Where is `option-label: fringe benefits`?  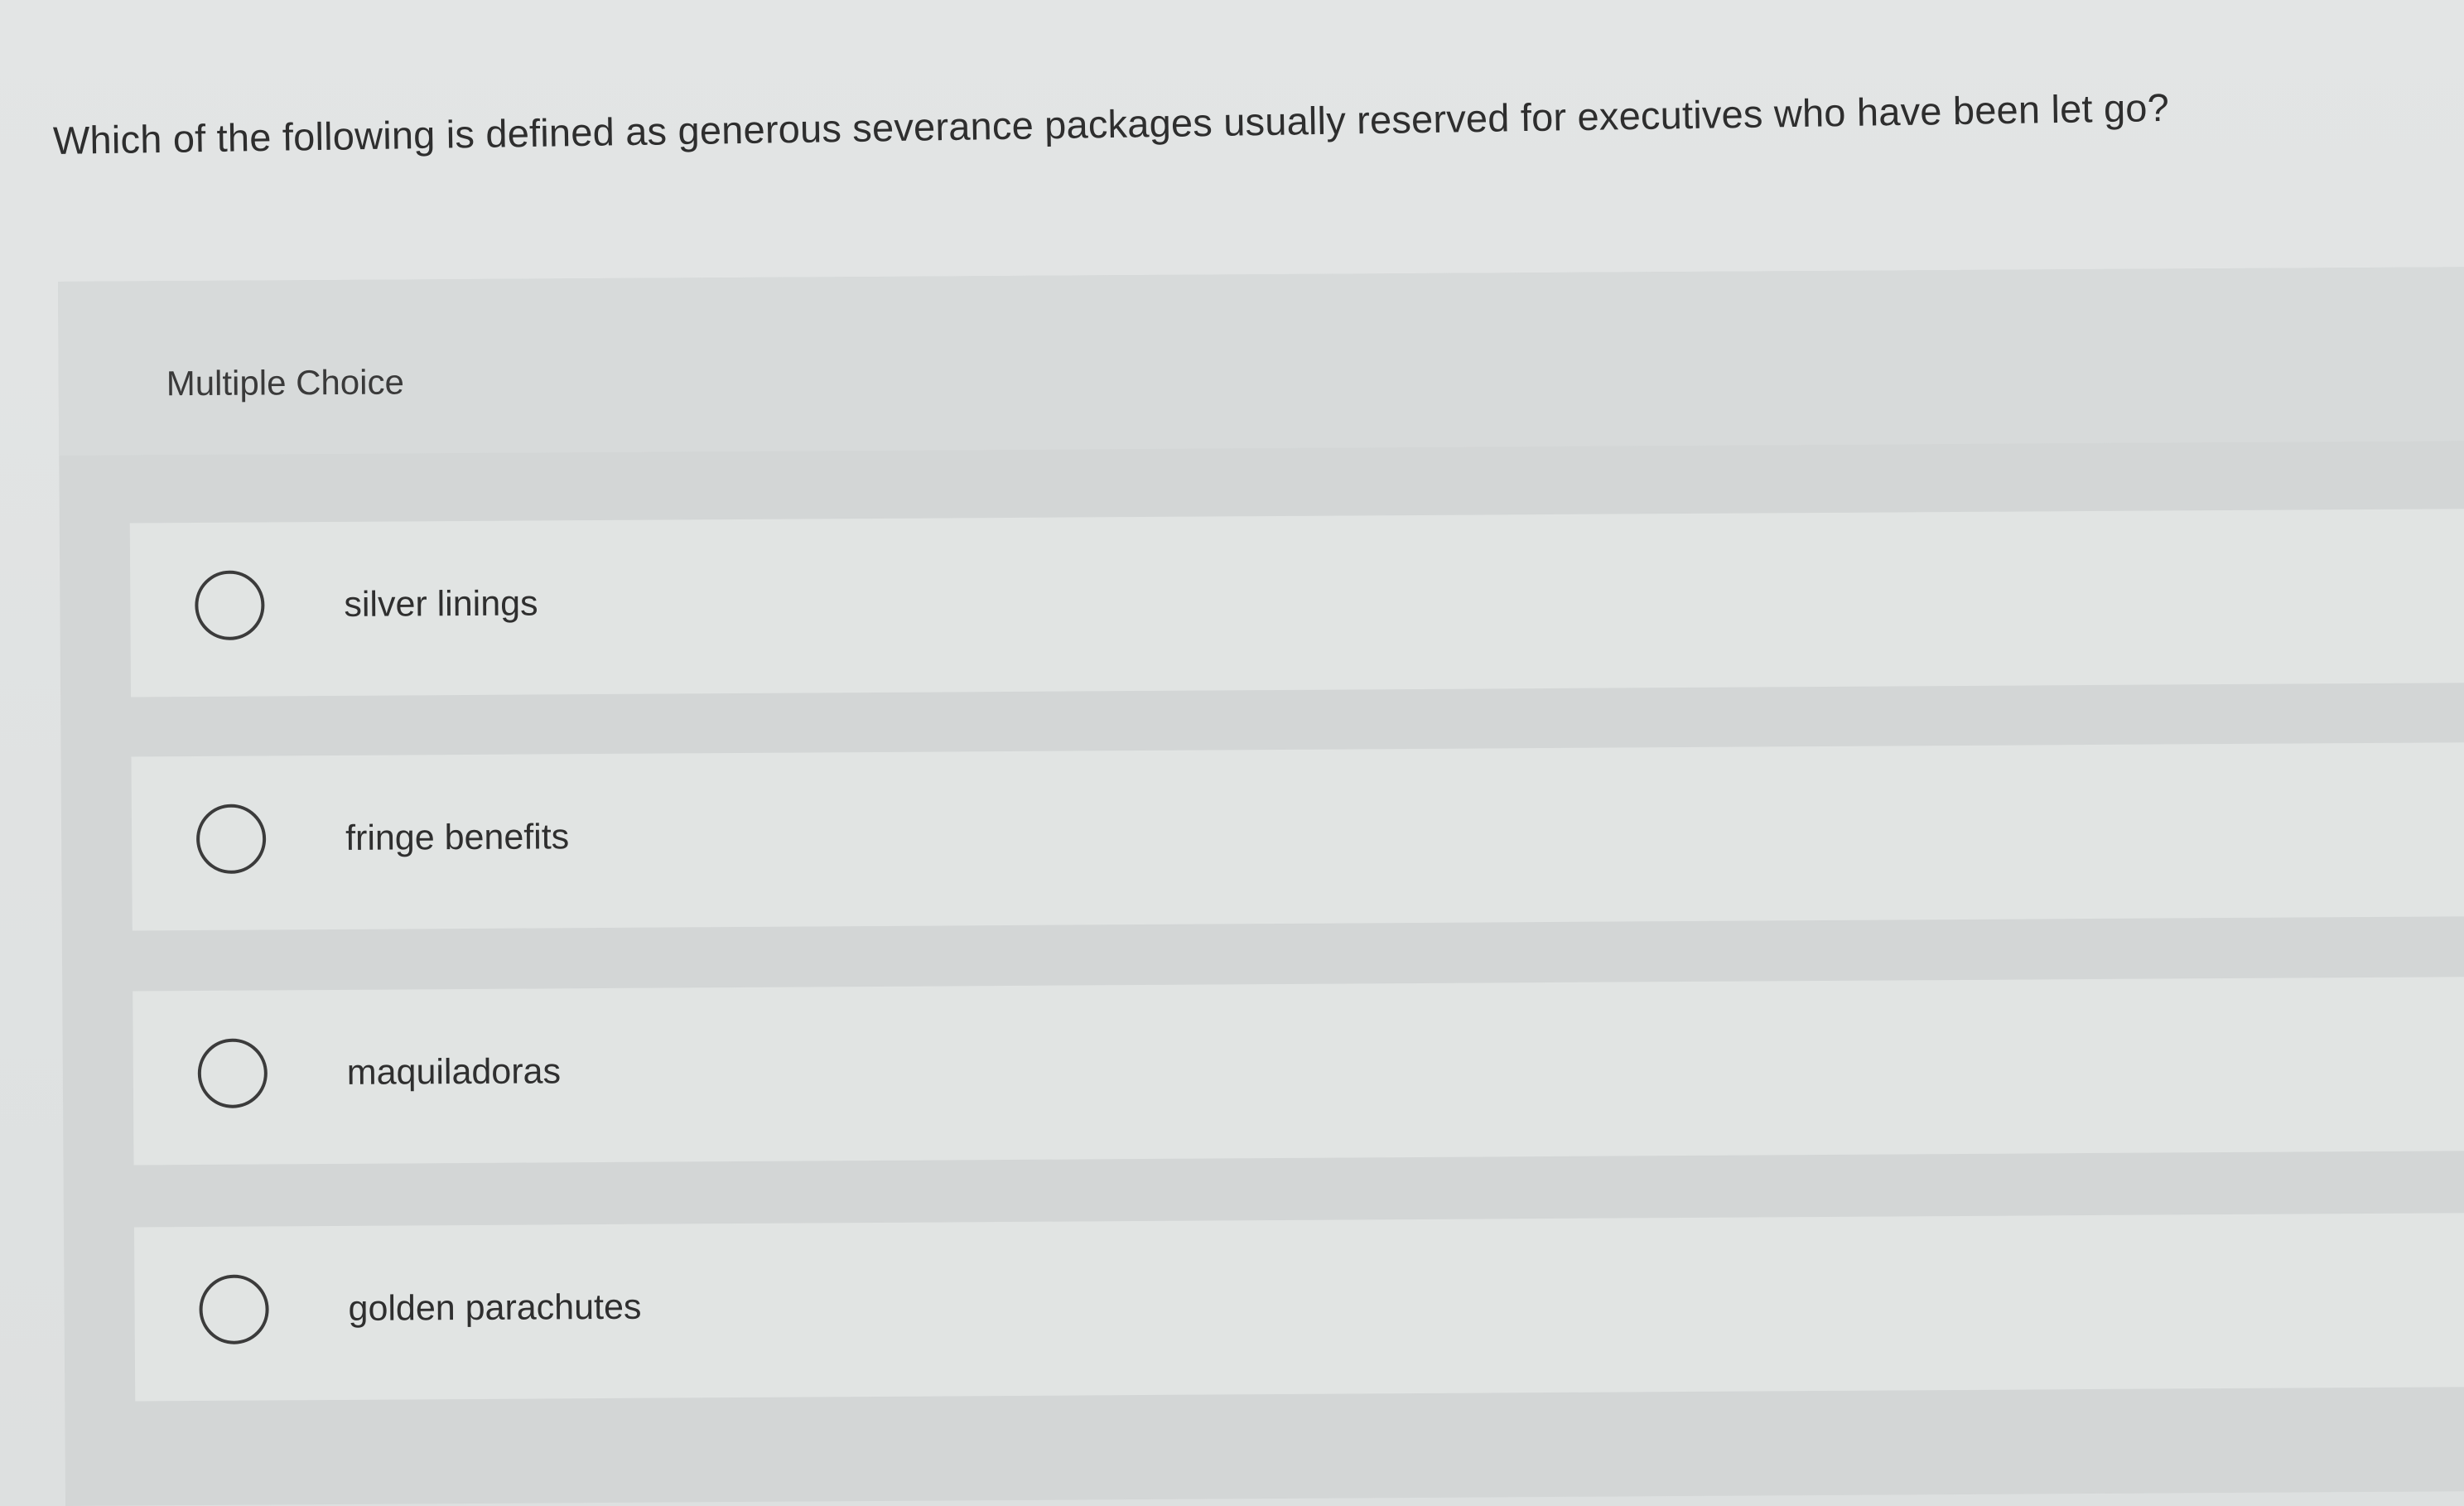 option-label: fringe benefits is located at coordinates (457, 838).